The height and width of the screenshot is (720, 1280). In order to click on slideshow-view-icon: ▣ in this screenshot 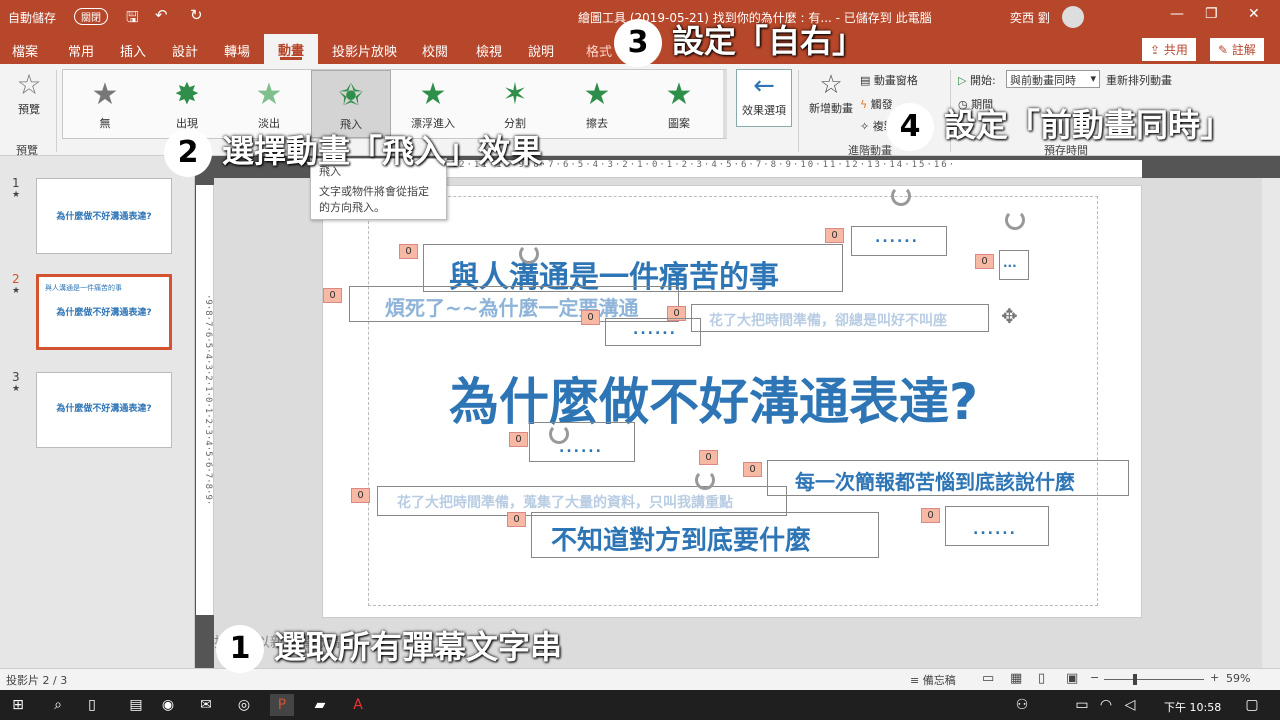, I will do `click(1072, 678)`.